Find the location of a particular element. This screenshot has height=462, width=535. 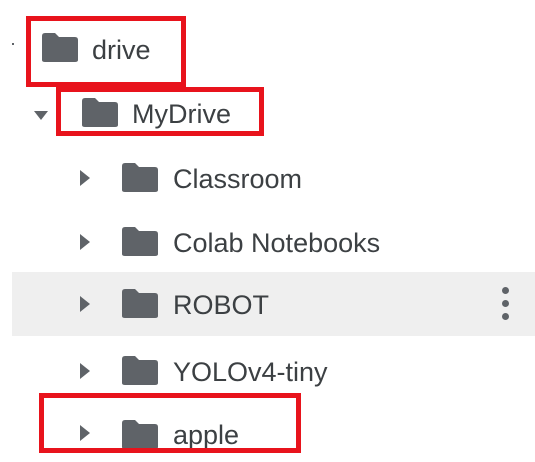

tree-item-label: MyDrive is located at coordinates (181, 114).